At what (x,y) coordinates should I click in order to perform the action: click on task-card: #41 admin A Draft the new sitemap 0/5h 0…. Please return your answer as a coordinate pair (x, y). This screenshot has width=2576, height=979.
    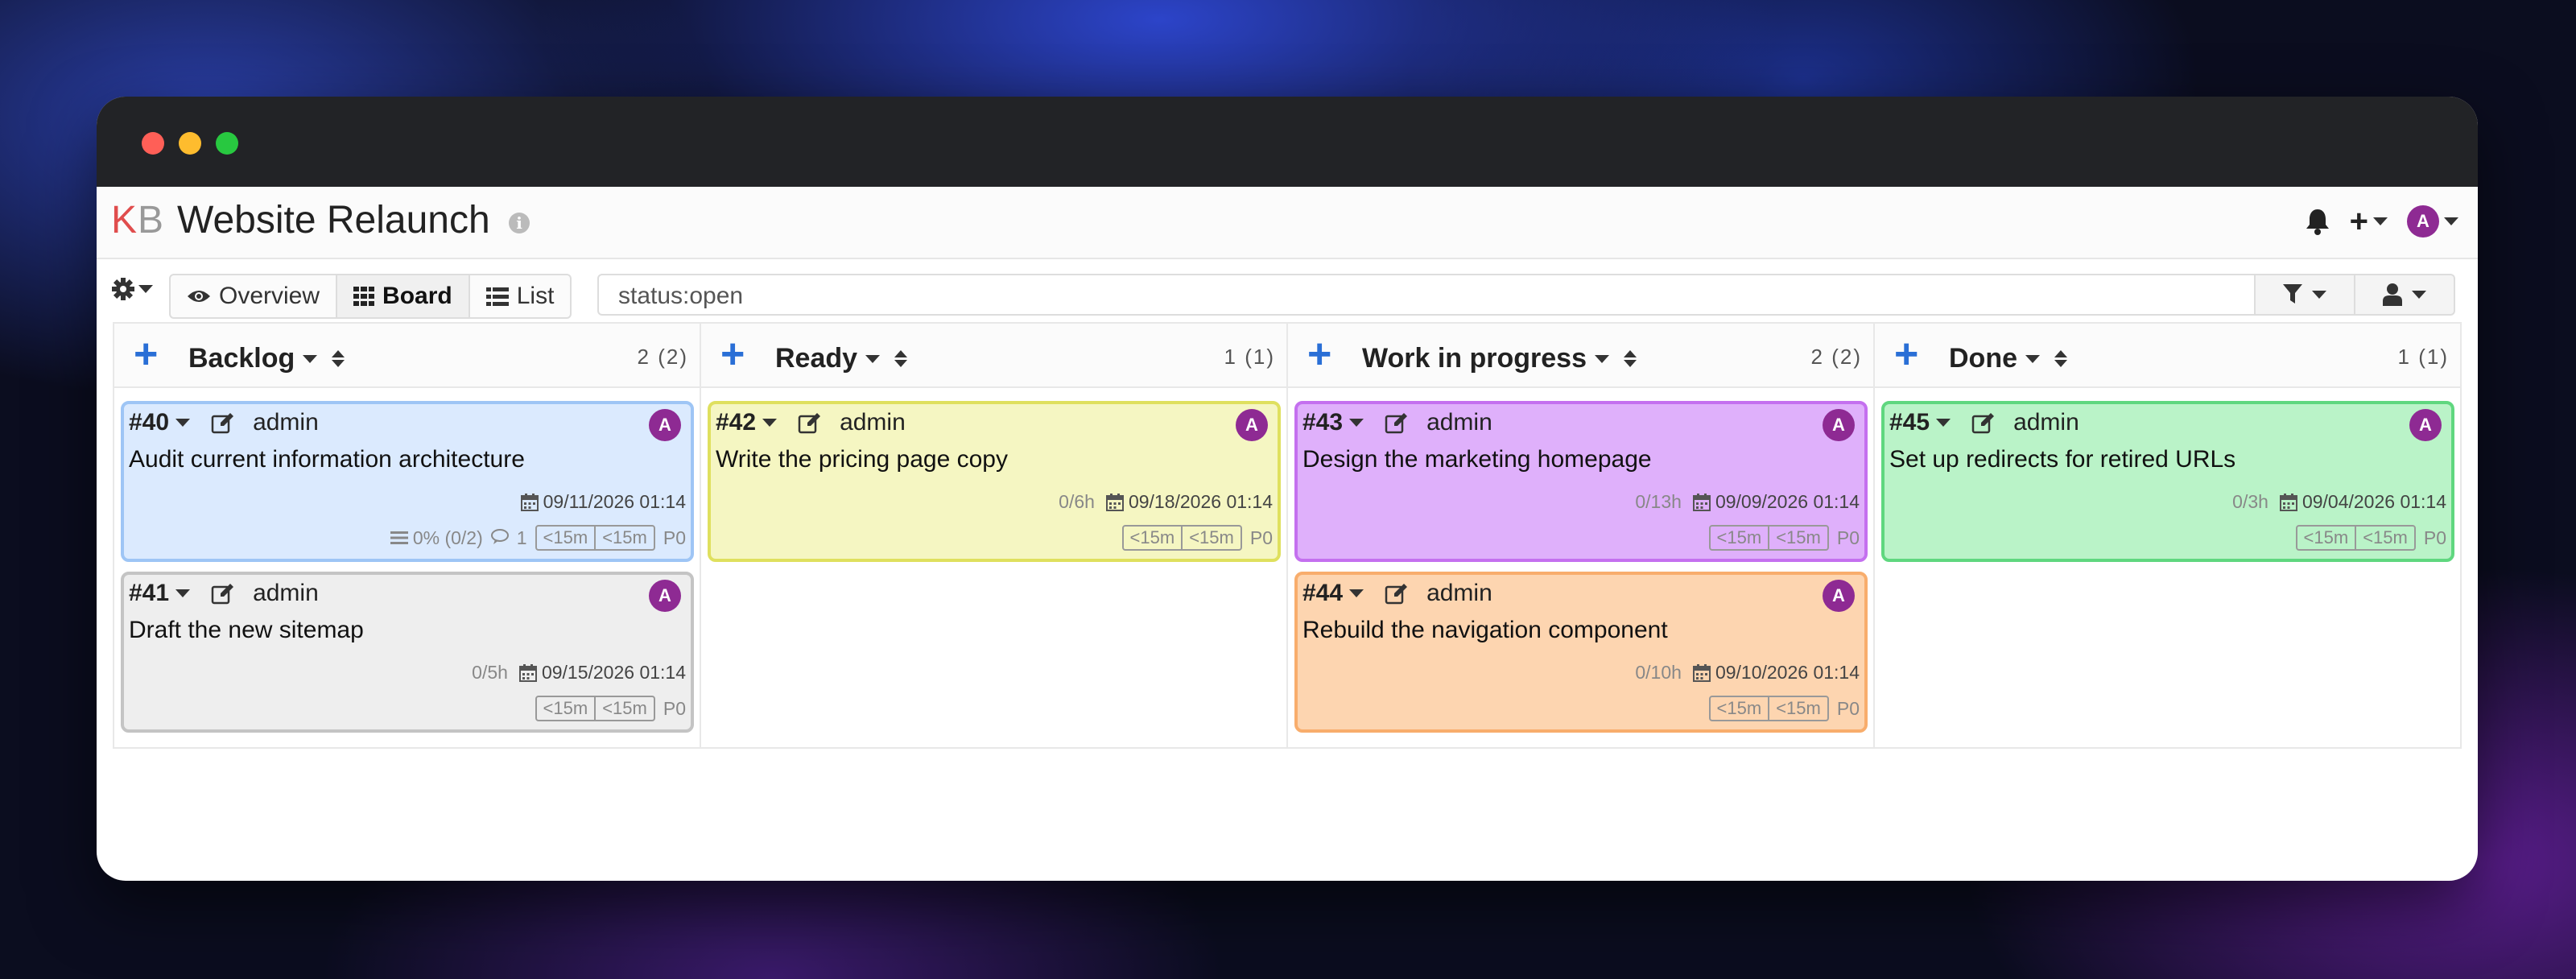
    Looking at the image, I should click on (407, 653).